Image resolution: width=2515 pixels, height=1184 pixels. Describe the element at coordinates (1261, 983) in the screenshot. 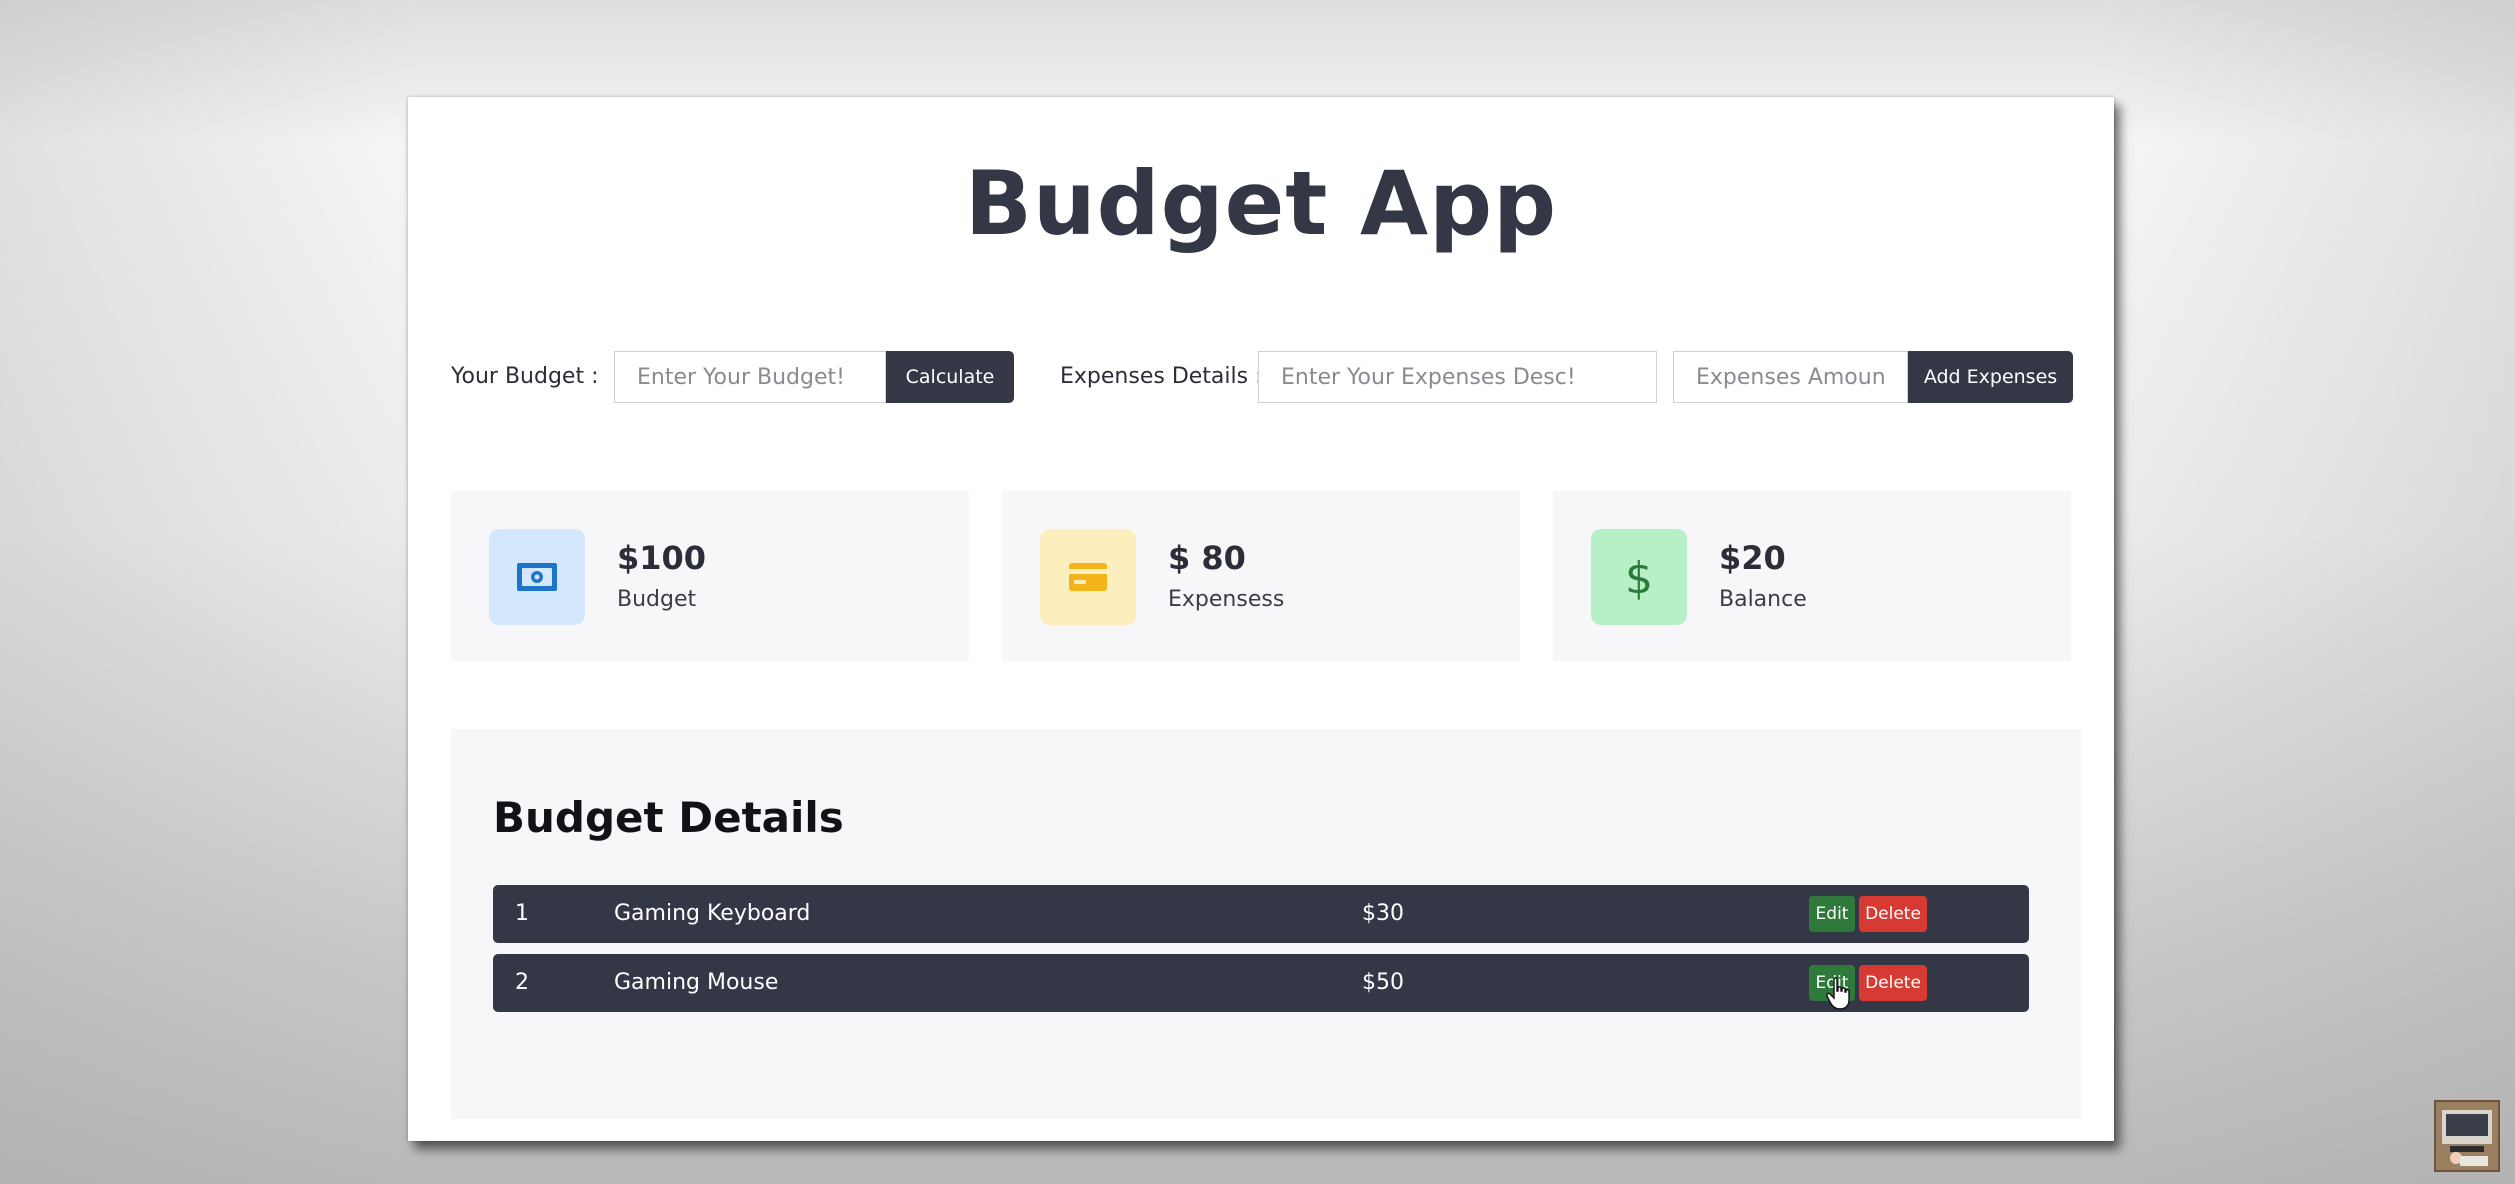

I see `expense-row: 2 Gaming Mouse $50 Edit Delete` at that location.